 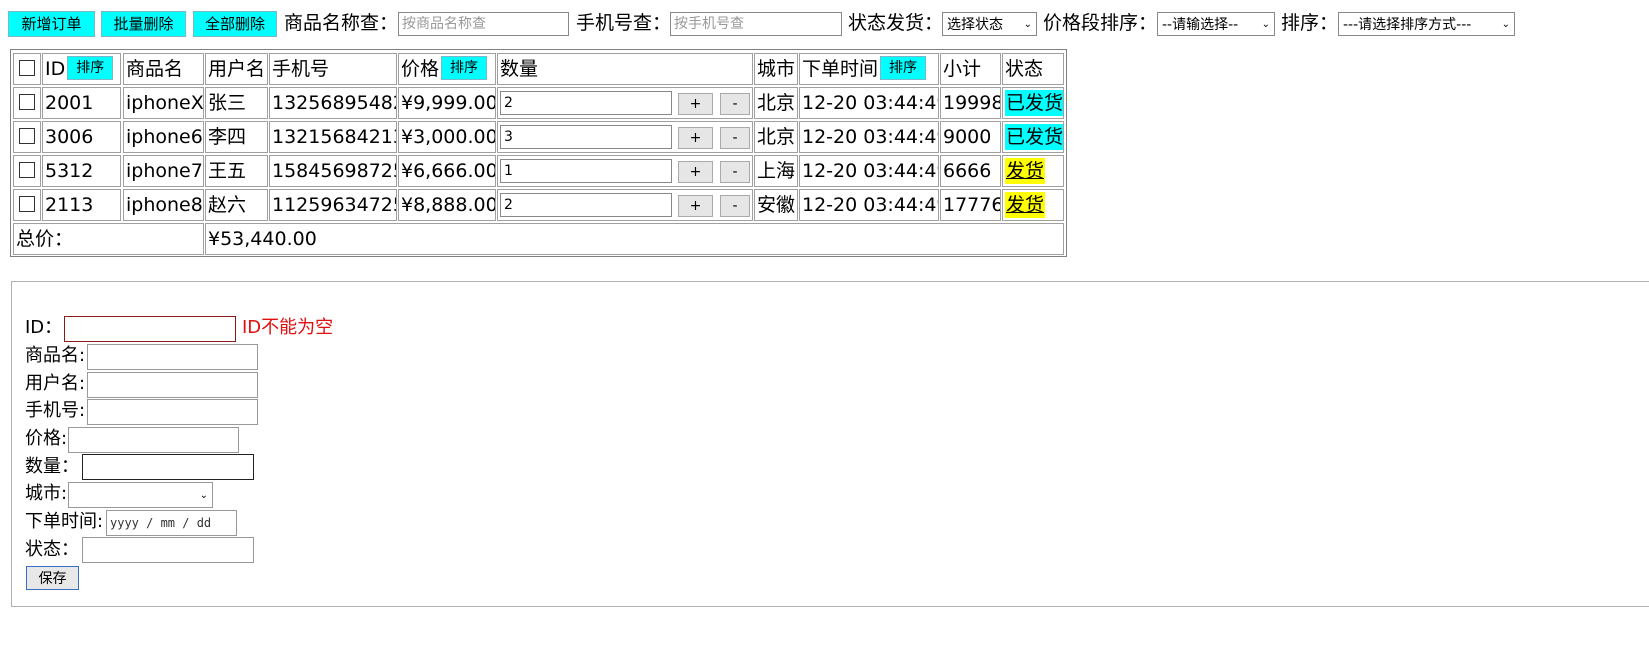 I want to click on cell-id: 5312, so click(x=81, y=171).